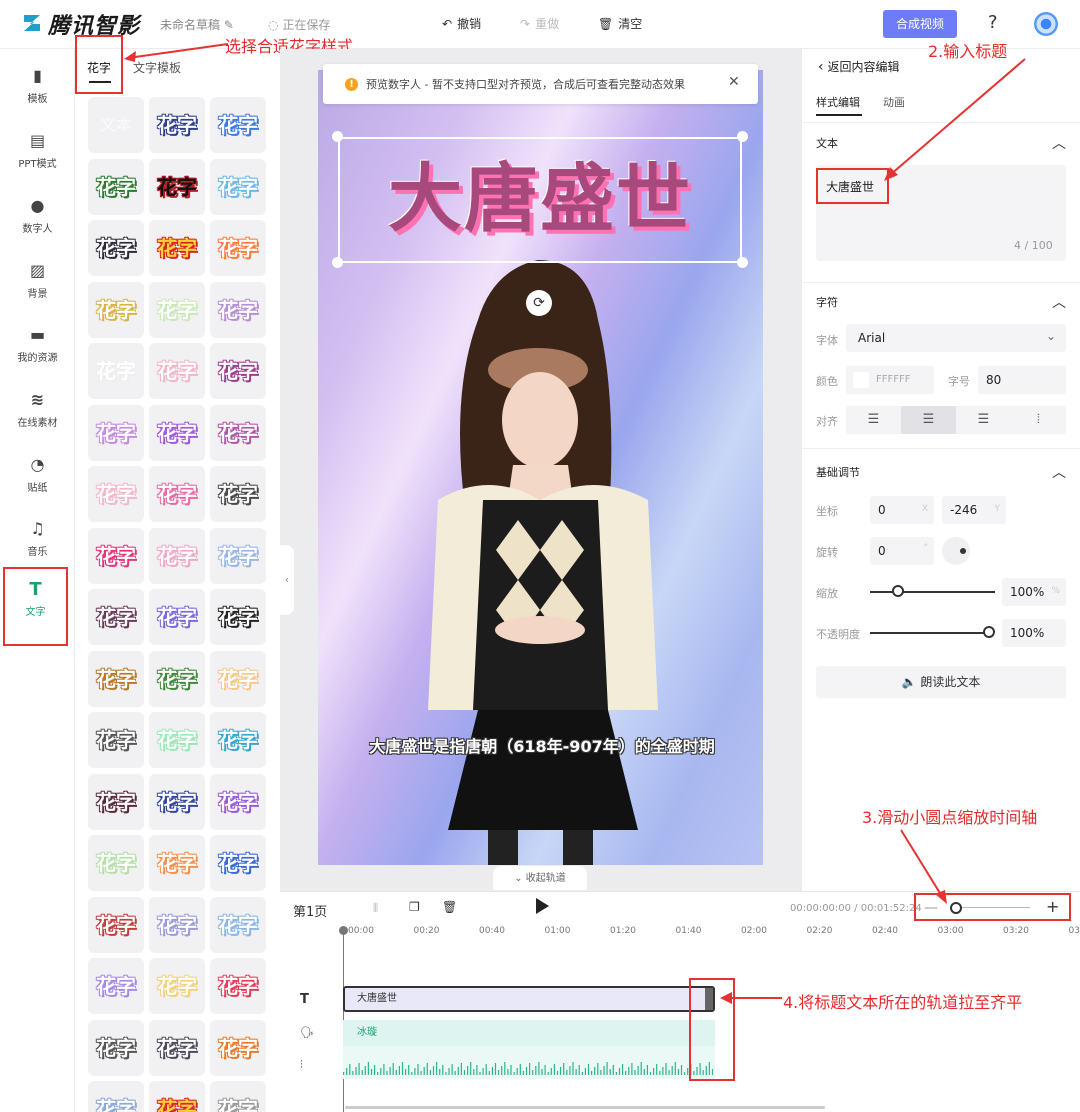  Describe the element at coordinates (956, 338) in the screenshot. I see `font-select: Arial ⌄` at that location.